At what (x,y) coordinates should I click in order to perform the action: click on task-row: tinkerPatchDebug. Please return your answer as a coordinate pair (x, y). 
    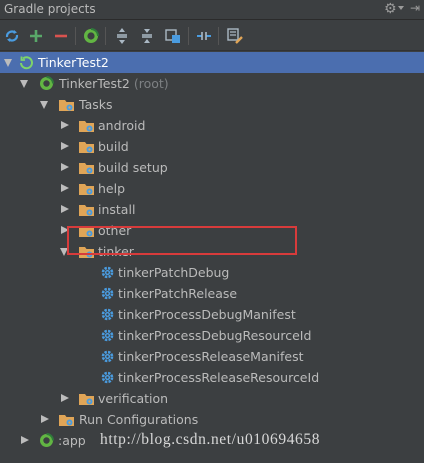
    Looking at the image, I should click on (212, 272).